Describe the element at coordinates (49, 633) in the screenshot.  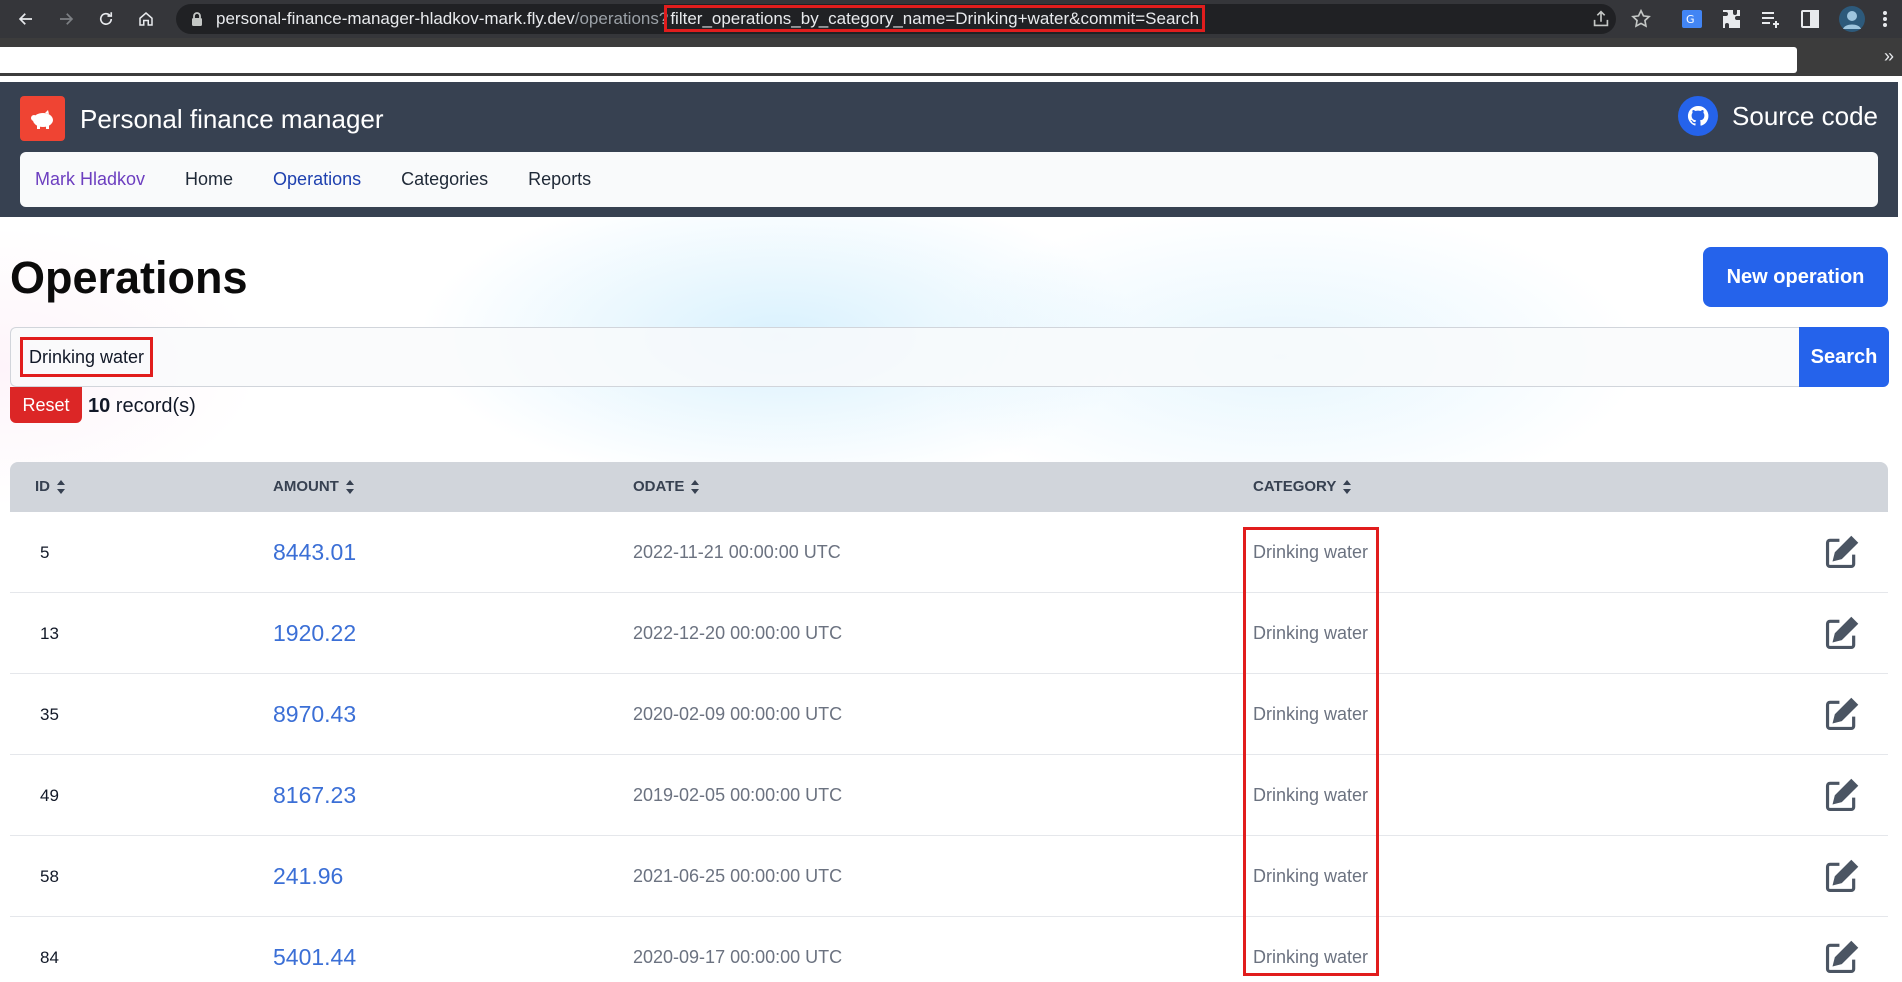
I see `cell-id: 13` at that location.